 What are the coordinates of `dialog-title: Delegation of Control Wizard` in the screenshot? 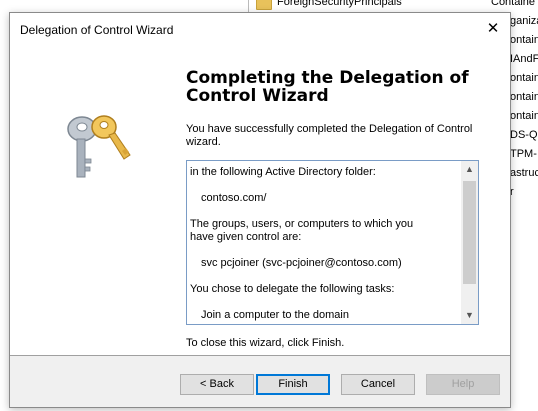 It's located at (97, 30).